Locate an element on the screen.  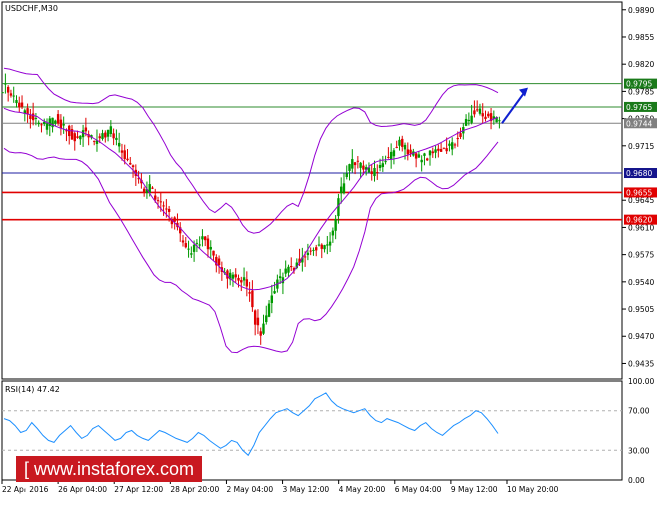
chart-title: USDCHF,M30 is located at coordinates (31, 8).